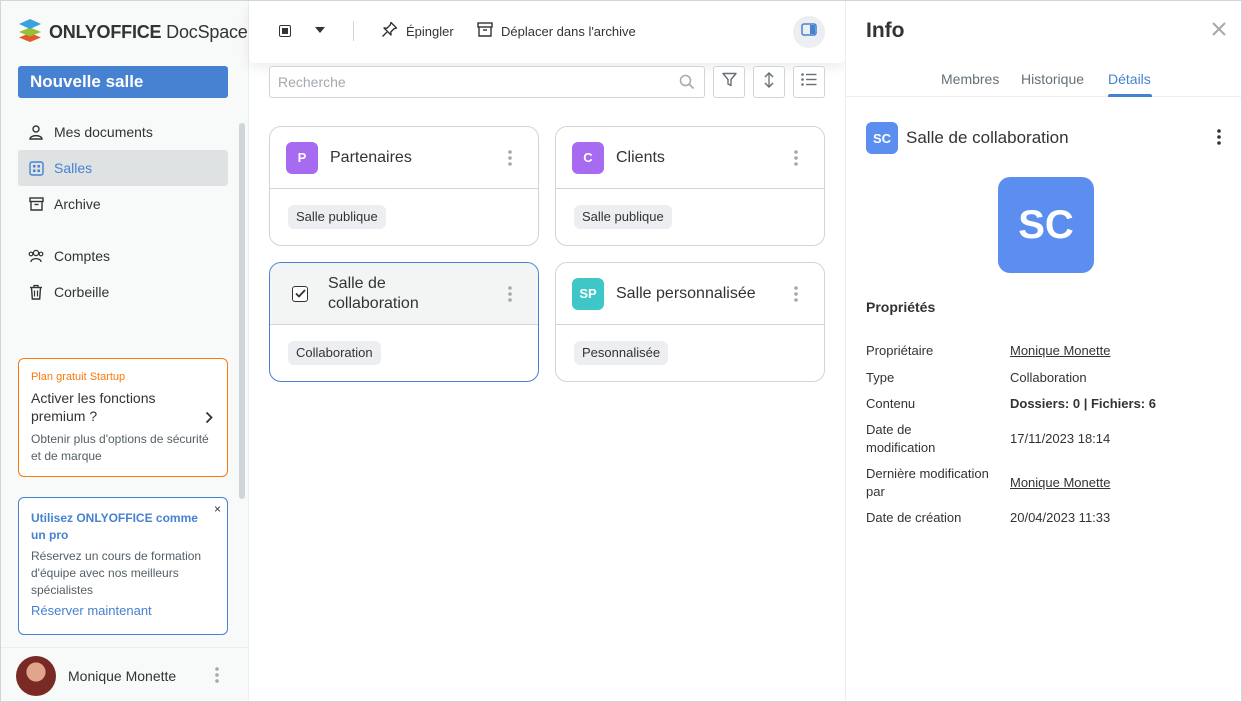  Describe the element at coordinates (123, 204) in the screenshot. I see `sidebar-item-archive: Archive` at that location.